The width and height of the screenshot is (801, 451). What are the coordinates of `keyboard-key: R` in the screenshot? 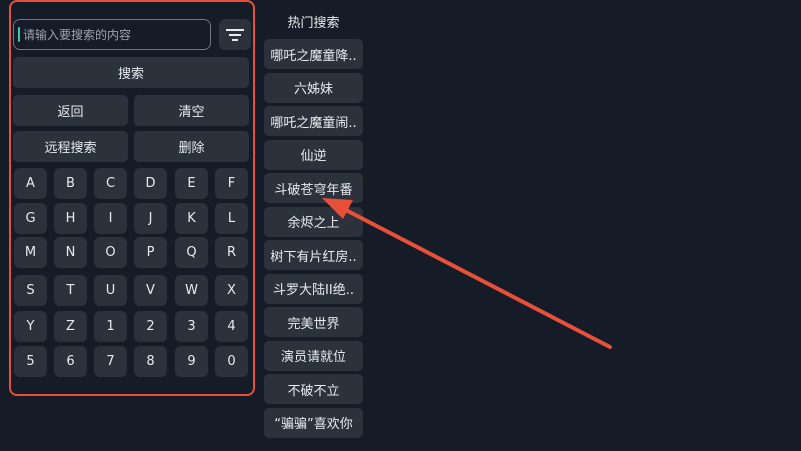 It's located at (231, 252).